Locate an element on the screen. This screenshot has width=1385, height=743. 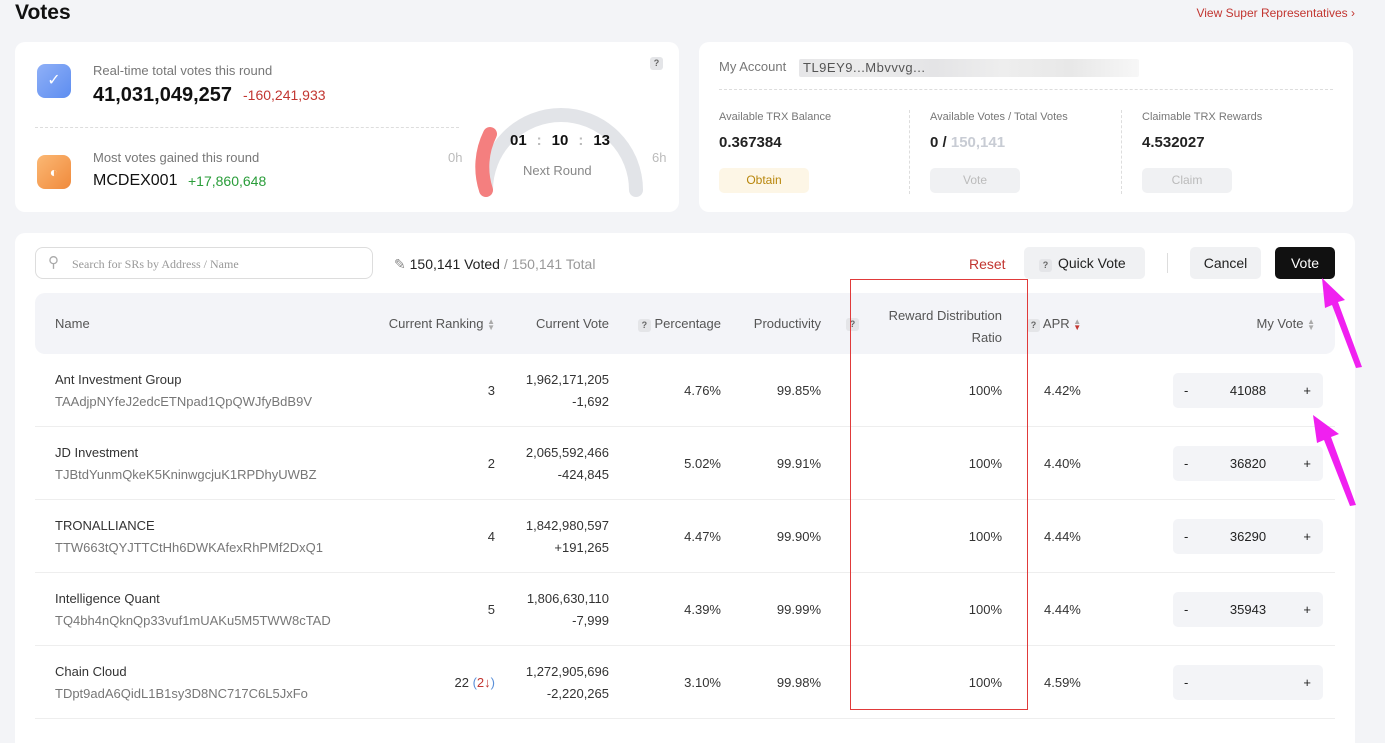
sr-current-vote: 1,962,171,205 is located at coordinates (567, 379).